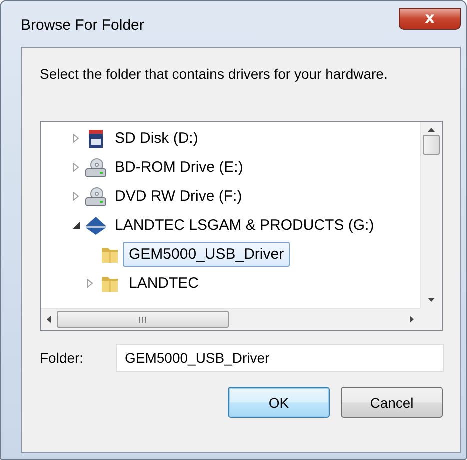 Image resolution: width=467 pixels, height=460 pixels. I want to click on tree-item: BD-ROM Drive (E:), so click(179, 167).